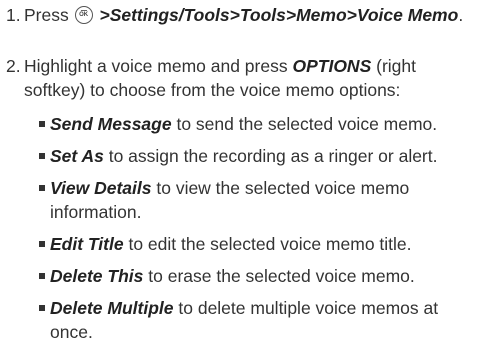 The width and height of the screenshot is (478, 344). I want to click on step-suffix: ., so click(461, 15).